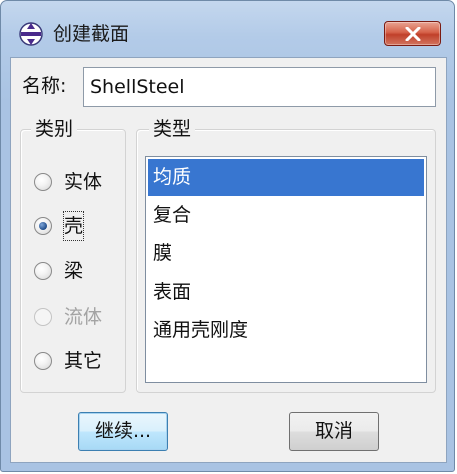 The width and height of the screenshot is (457, 474). Describe the element at coordinates (31, 34) in the screenshot. I see `section-icon` at that location.